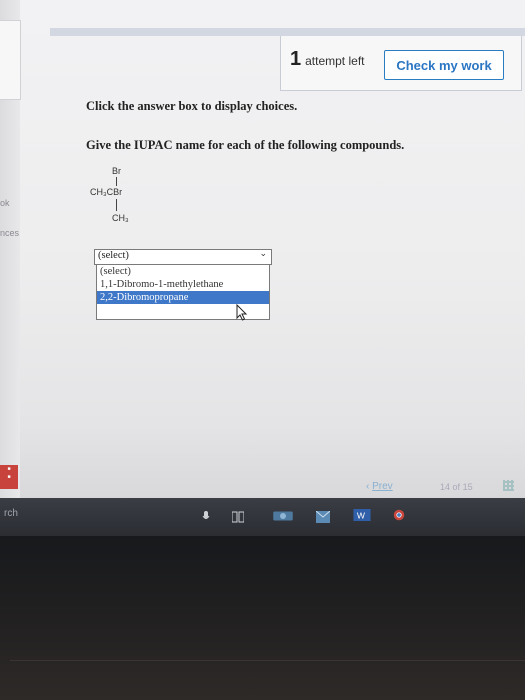  Describe the element at coordinates (120, 218) in the screenshot. I see `structure-bottom-ch3: CH₃` at that location.